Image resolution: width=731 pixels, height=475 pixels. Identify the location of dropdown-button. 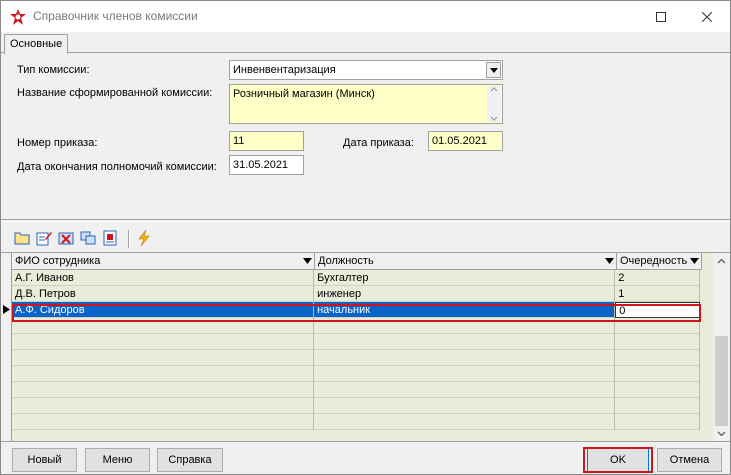
(493, 70).